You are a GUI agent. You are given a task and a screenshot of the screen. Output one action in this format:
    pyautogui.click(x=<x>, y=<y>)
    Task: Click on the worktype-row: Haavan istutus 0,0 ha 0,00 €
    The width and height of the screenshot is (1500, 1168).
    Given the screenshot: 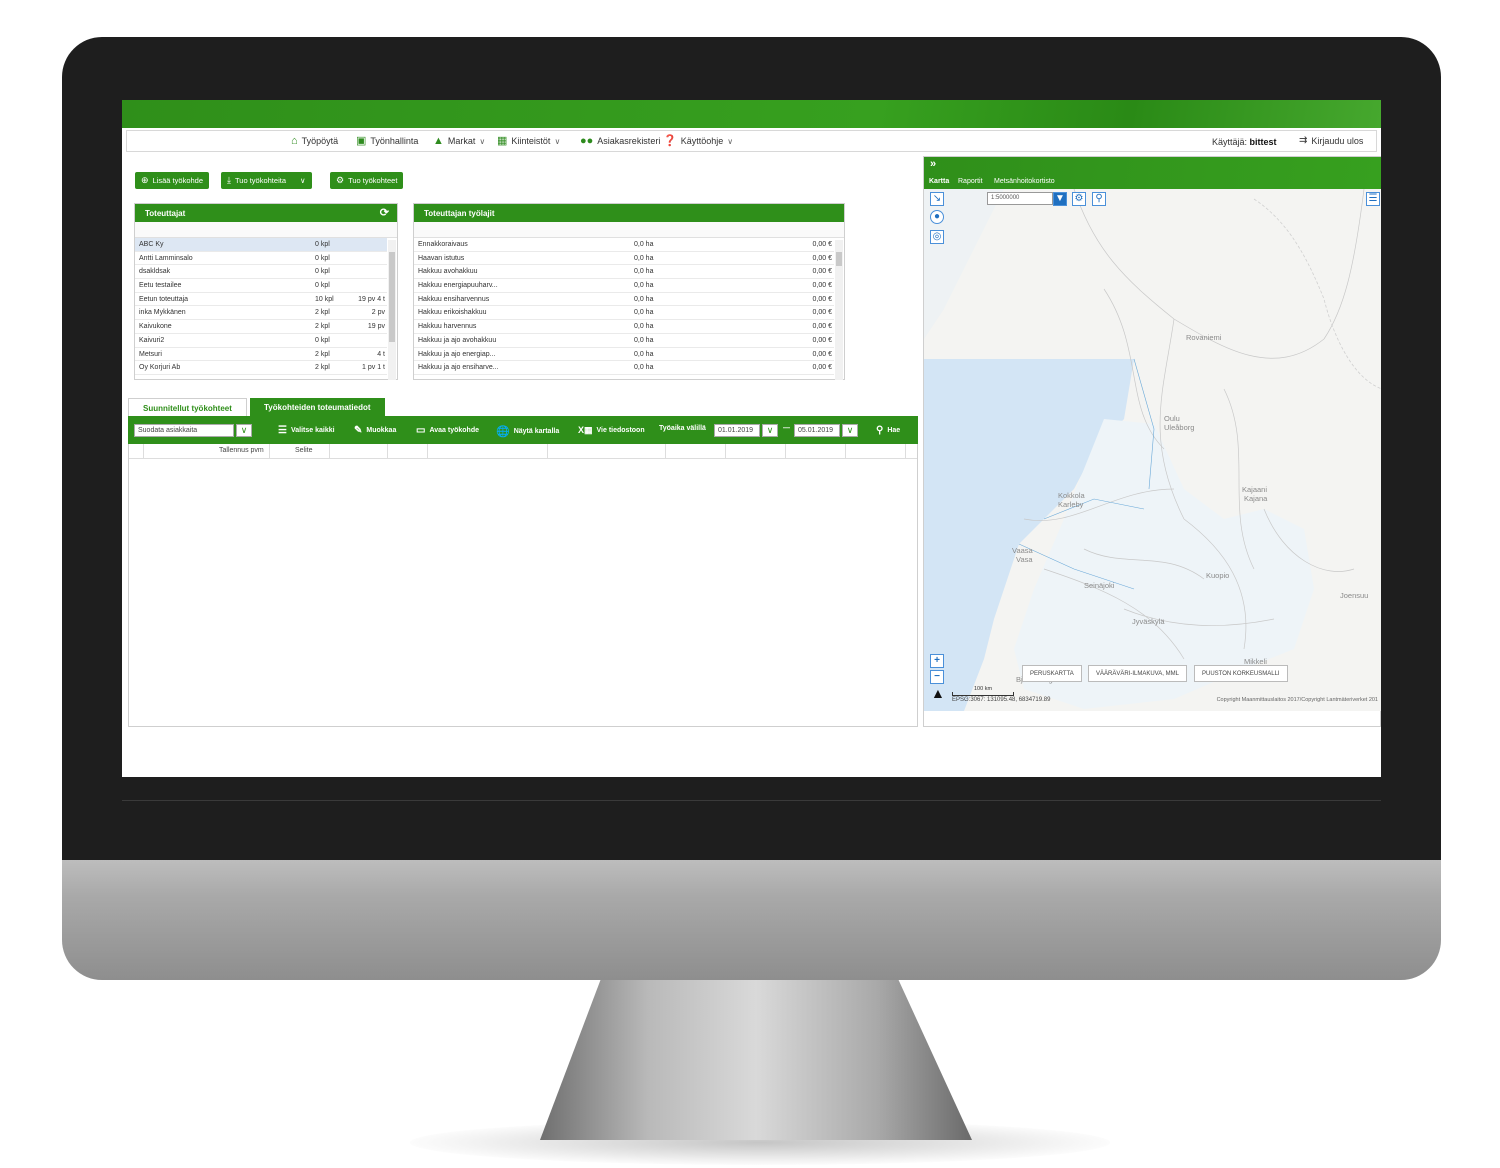 What is the action you would take?
    pyautogui.click(x=624, y=259)
    